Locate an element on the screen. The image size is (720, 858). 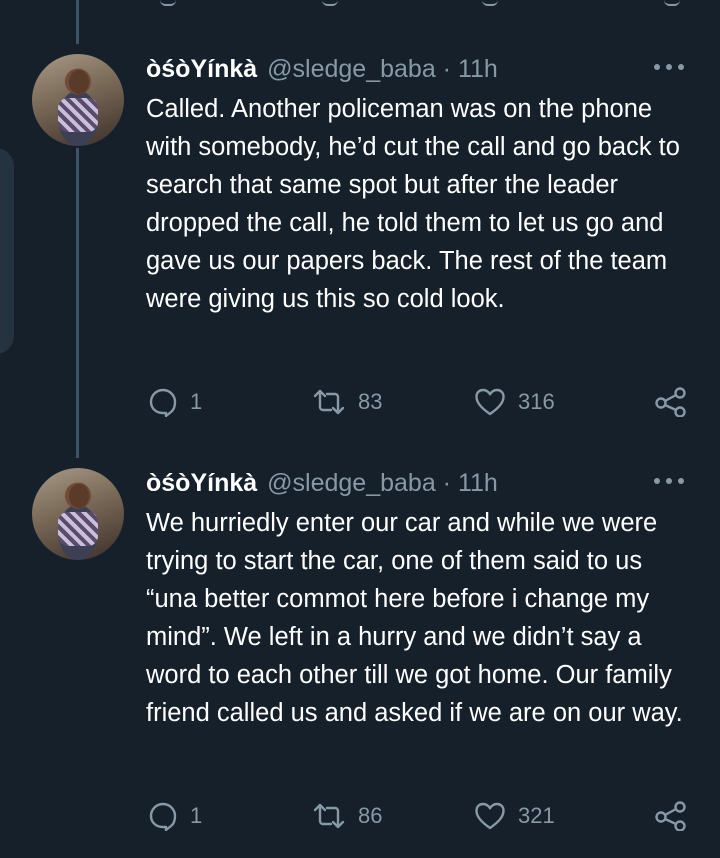
retweet-count: 86 is located at coordinates (370, 815).